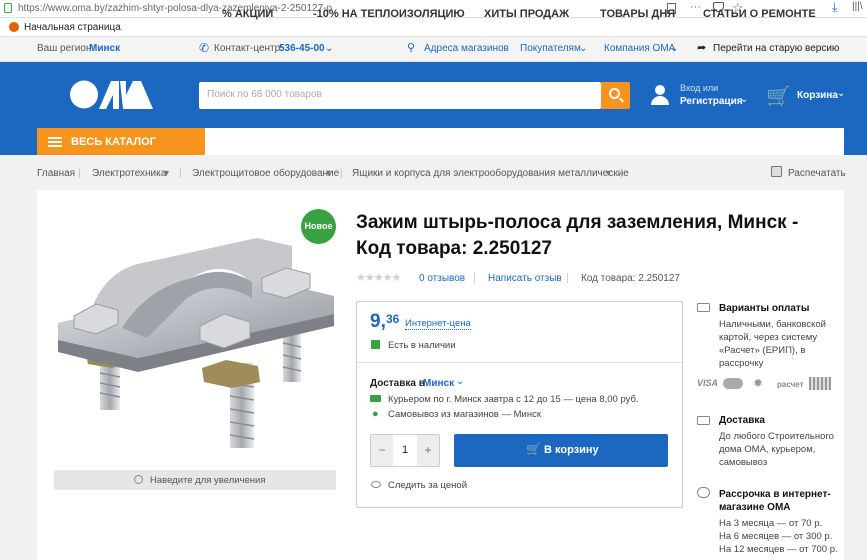 The width and height of the screenshot is (867, 560). What do you see at coordinates (776, 48) in the screenshot?
I see `old-version-link: Перейти на старую версию` at bounding box center [776, 48].